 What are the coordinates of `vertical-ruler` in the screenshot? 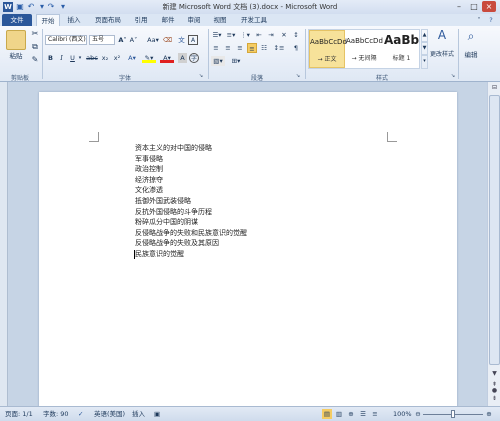 It's located at (4, 244).